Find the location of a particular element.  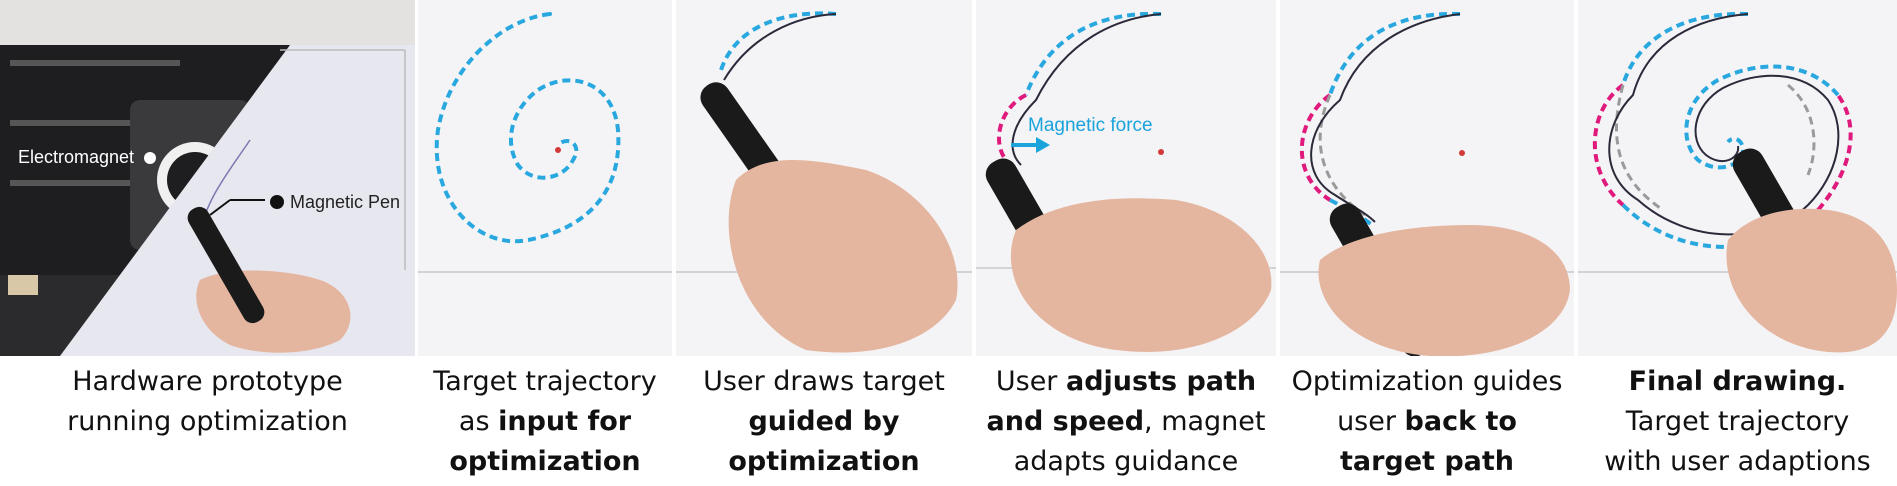

magnetic-force-label: Magnetic force is located at coordinates (1090, 125).